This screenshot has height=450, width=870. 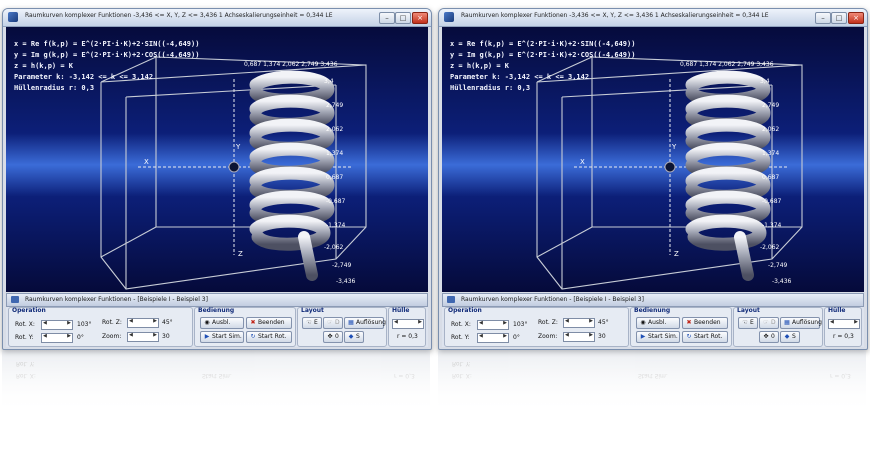 What do you see at coordinates (603, 322) in the screenshot?
I see `rot-z-value: 45°` at bounding box center [603, 322].